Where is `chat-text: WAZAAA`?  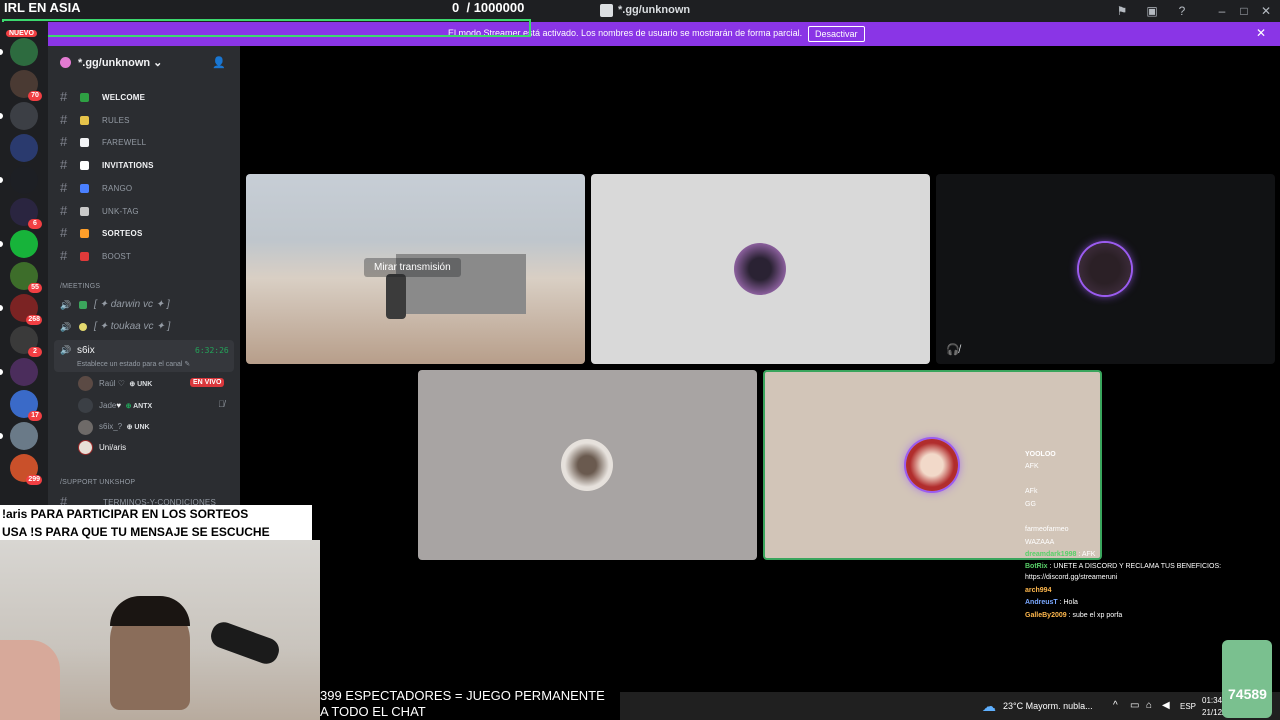 chat-text: WAZAAA is located at coordinates (1040, 542).